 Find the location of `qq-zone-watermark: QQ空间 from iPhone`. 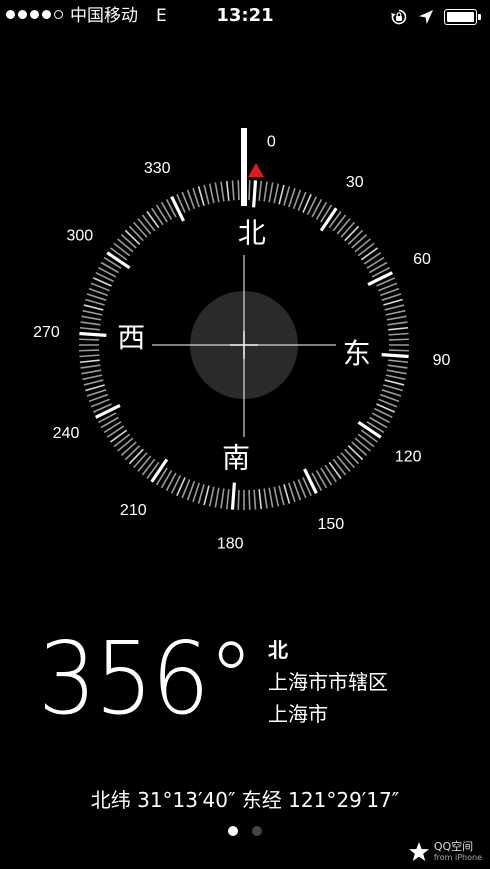

qq-zone-watermark: QQ空间 from iPhone is located at coordinates (445, 852).